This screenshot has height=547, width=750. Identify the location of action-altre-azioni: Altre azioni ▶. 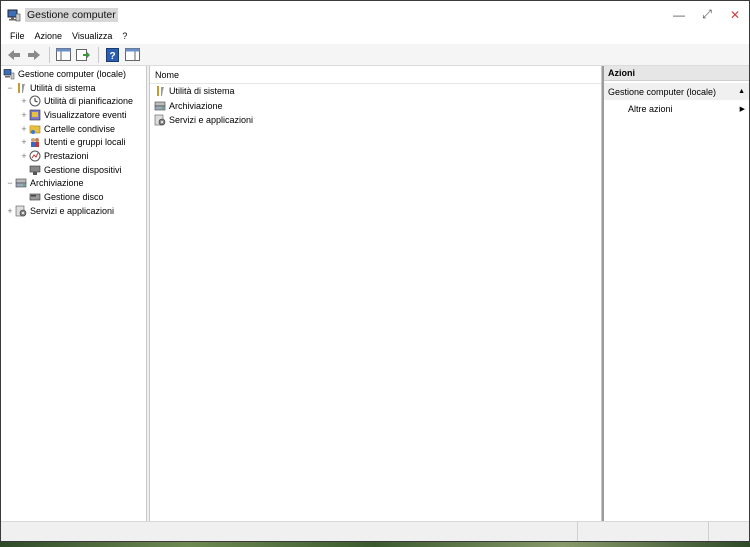
(676, 108).